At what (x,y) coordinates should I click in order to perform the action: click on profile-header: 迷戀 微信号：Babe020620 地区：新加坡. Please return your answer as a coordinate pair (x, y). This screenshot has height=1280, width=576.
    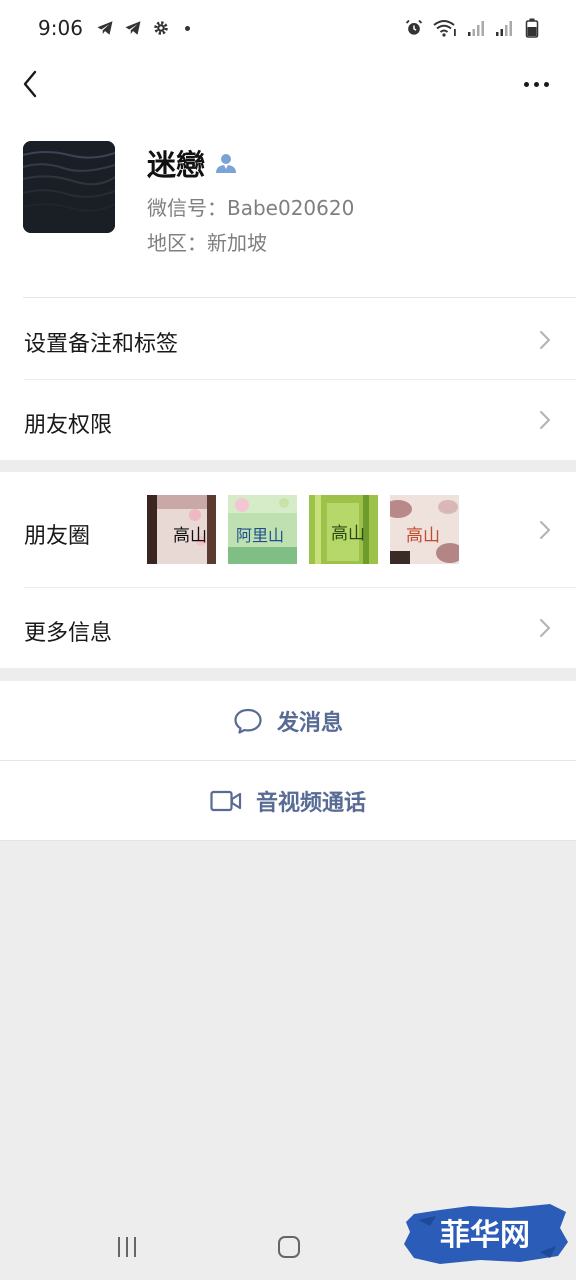
    Looking at the image, I should click on (288, 205).